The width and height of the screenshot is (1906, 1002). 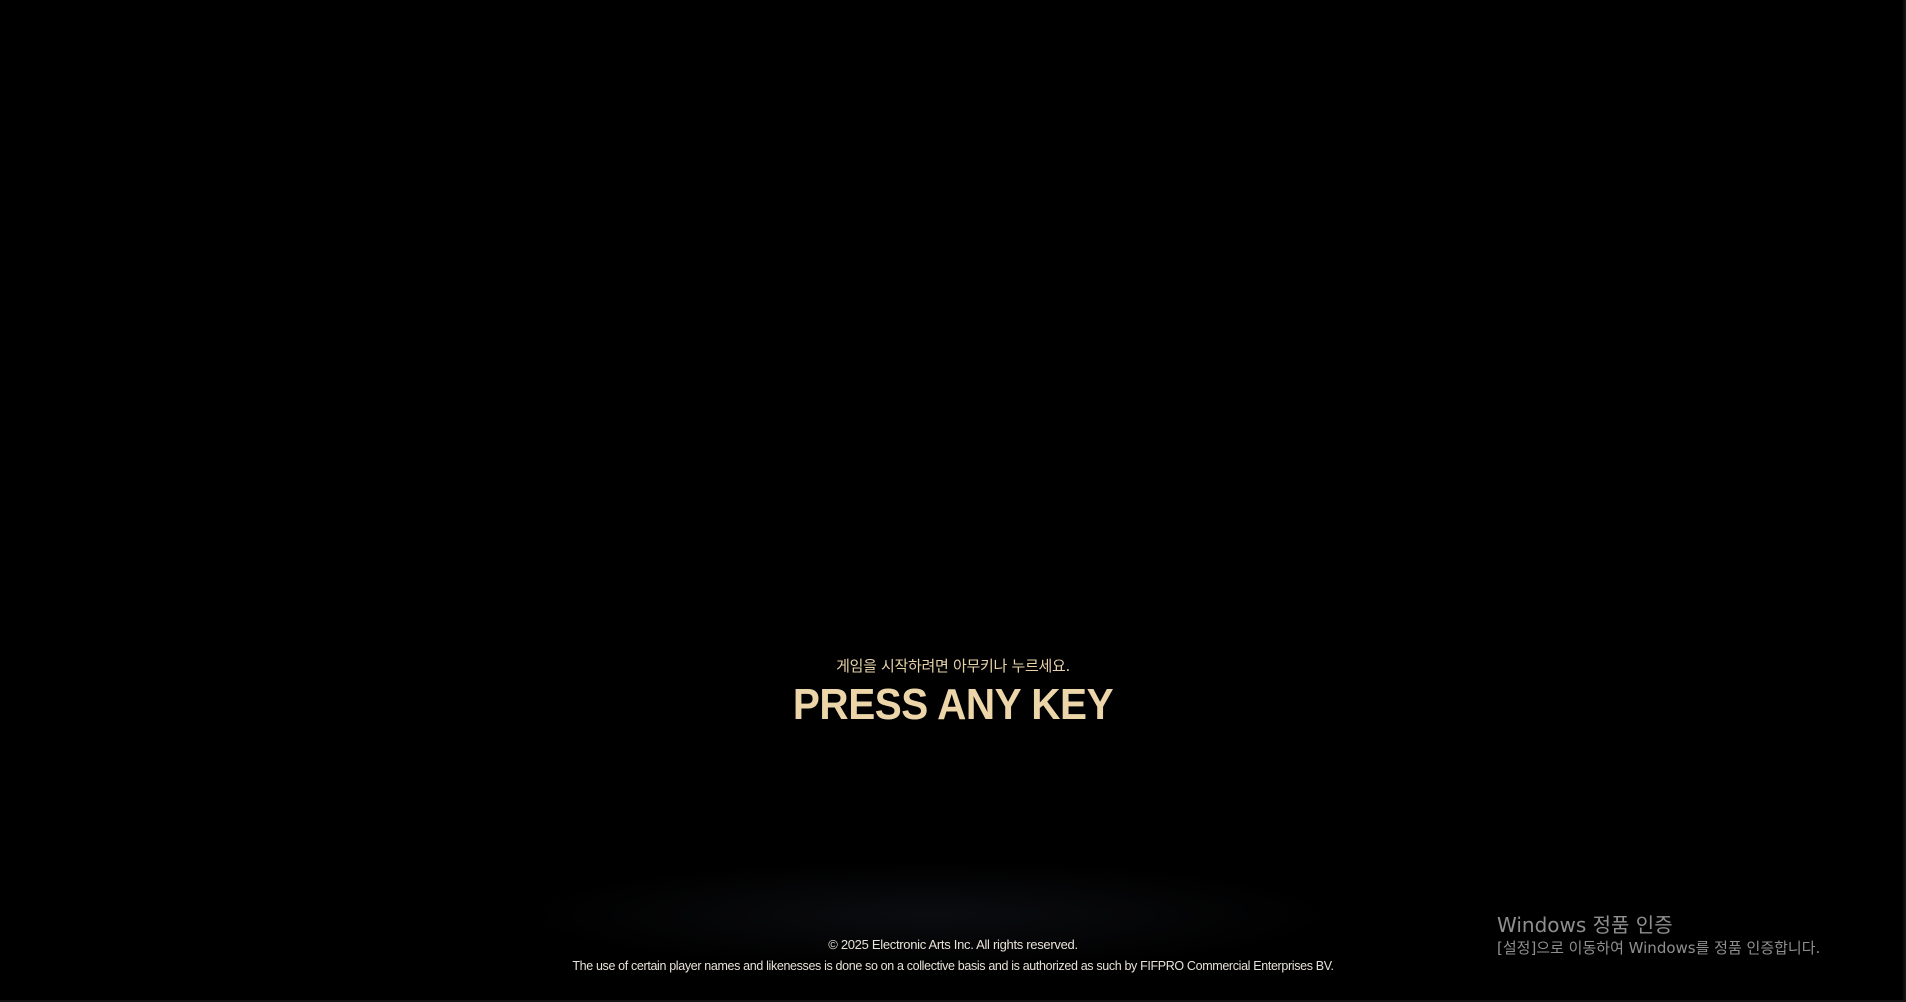 What do you see at coordinates (1904, 501) in the screenshot?
I see `screen-edge-right` at bounding box center [1904, 501].